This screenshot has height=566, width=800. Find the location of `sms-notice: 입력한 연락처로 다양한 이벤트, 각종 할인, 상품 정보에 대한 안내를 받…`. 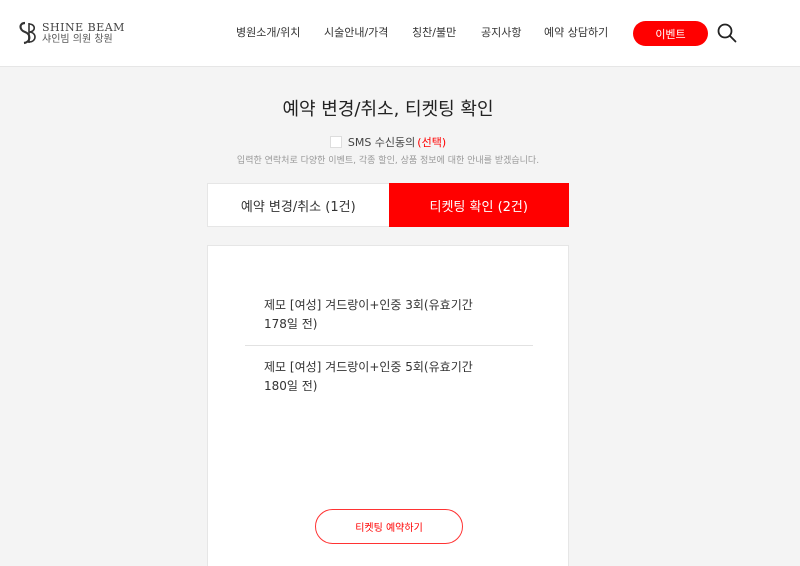

sms-notice: 입력한 연락처로 다양한 이벤트, 각종 할인, 상품 정보에 대한 안내를 받… is located at coordinates (388, 161).